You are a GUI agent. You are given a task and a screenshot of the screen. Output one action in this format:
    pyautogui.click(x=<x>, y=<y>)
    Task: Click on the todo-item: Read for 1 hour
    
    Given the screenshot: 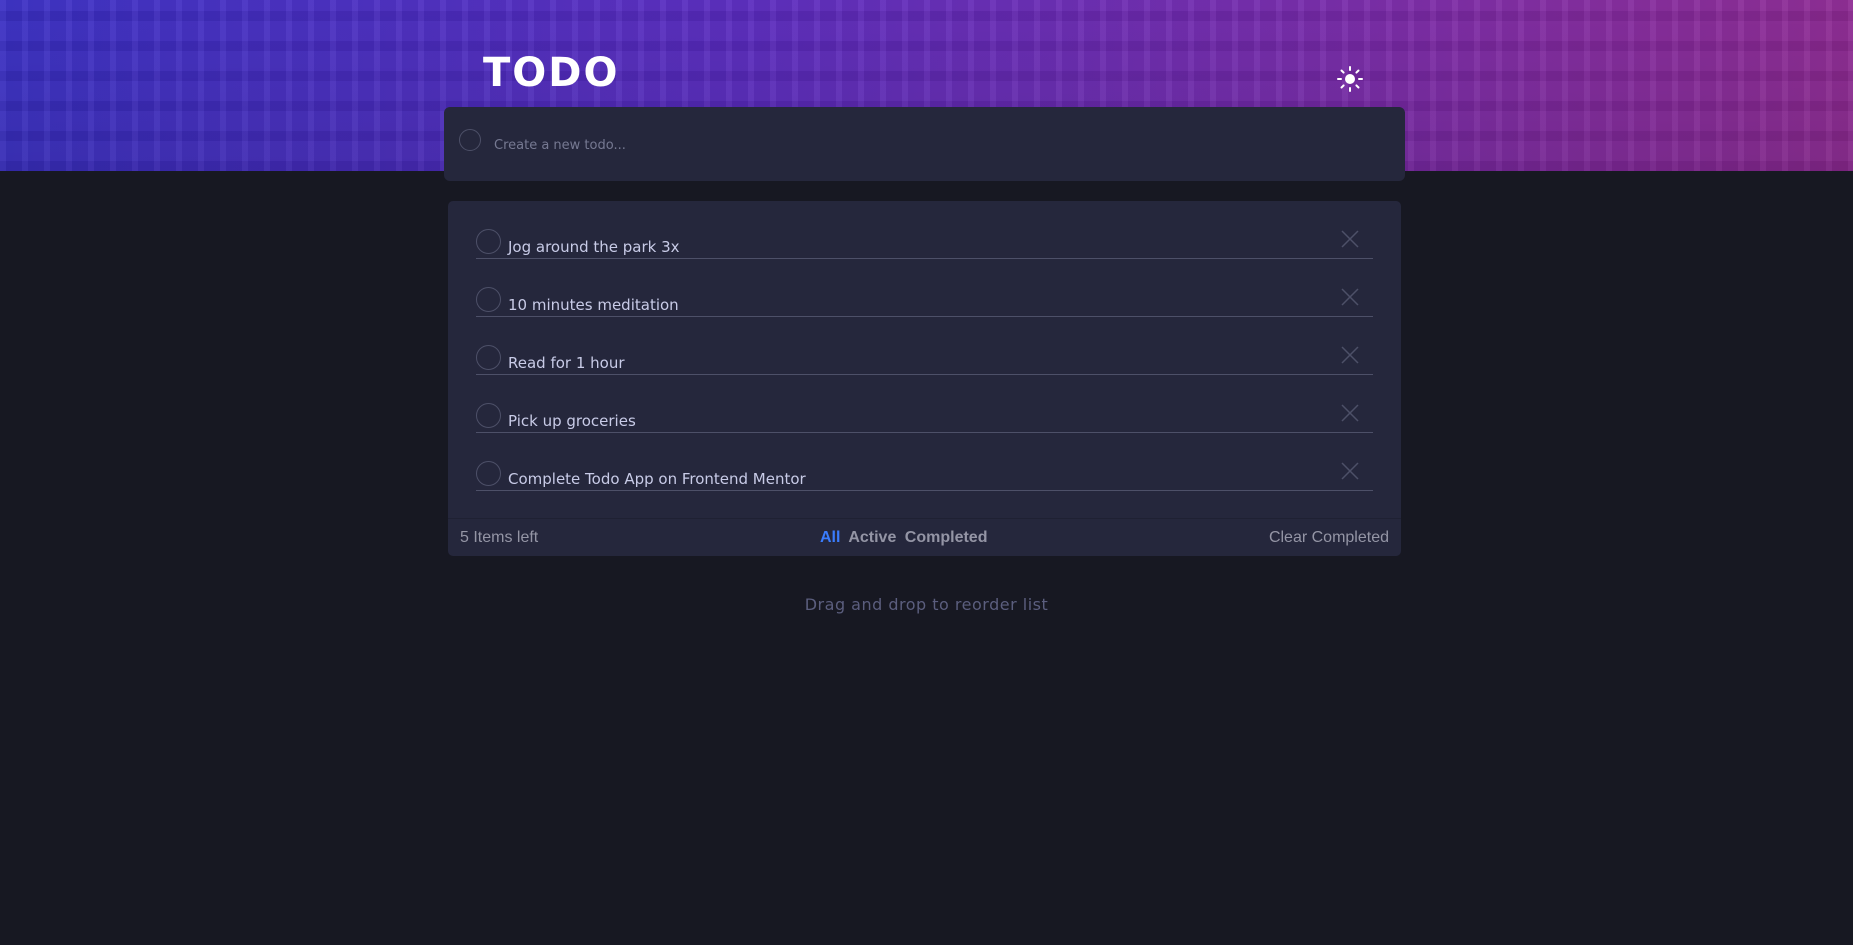 What is the action you would take?
    pyautogui.click(x=924, y=360)
    